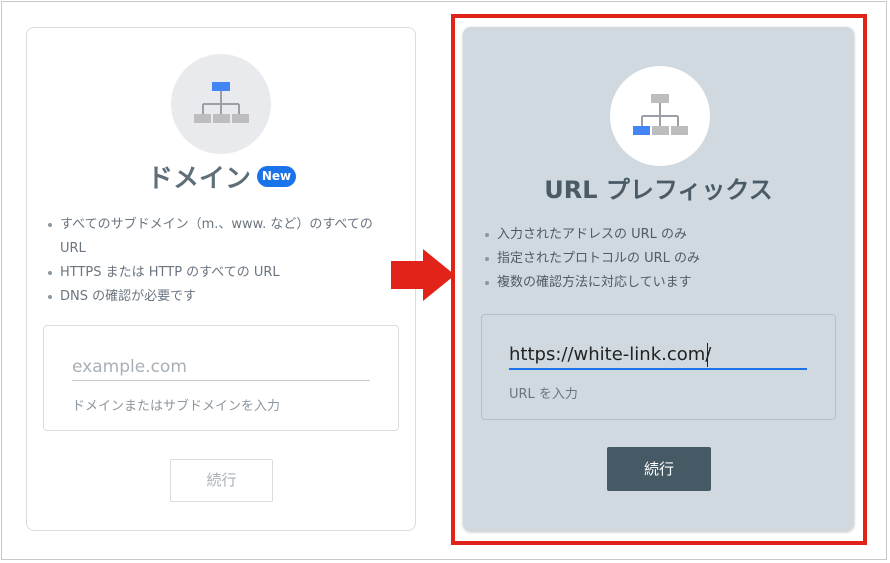  I want to click on list-item: 複数の確認方法に対応しています, so click(660, 283).